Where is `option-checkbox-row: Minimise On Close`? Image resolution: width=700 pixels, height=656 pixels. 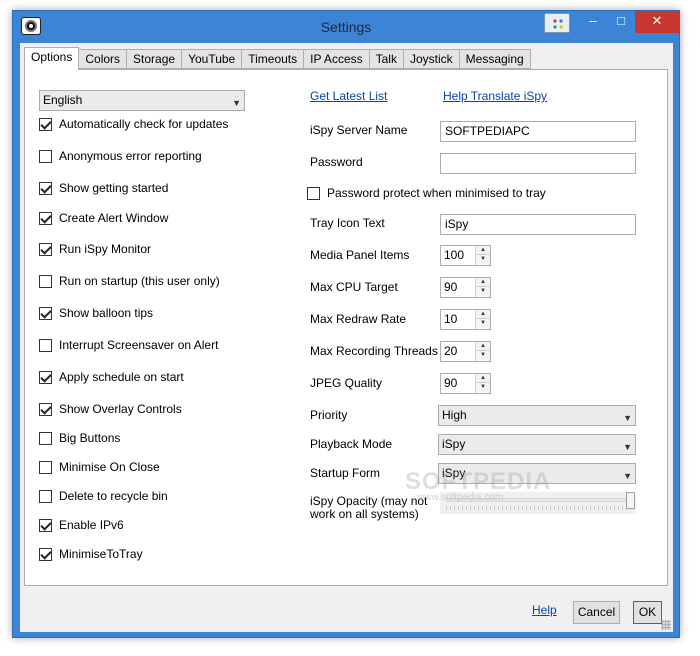
option-checkbox-row: Minimise On Close is located at coordinates (99, 467).